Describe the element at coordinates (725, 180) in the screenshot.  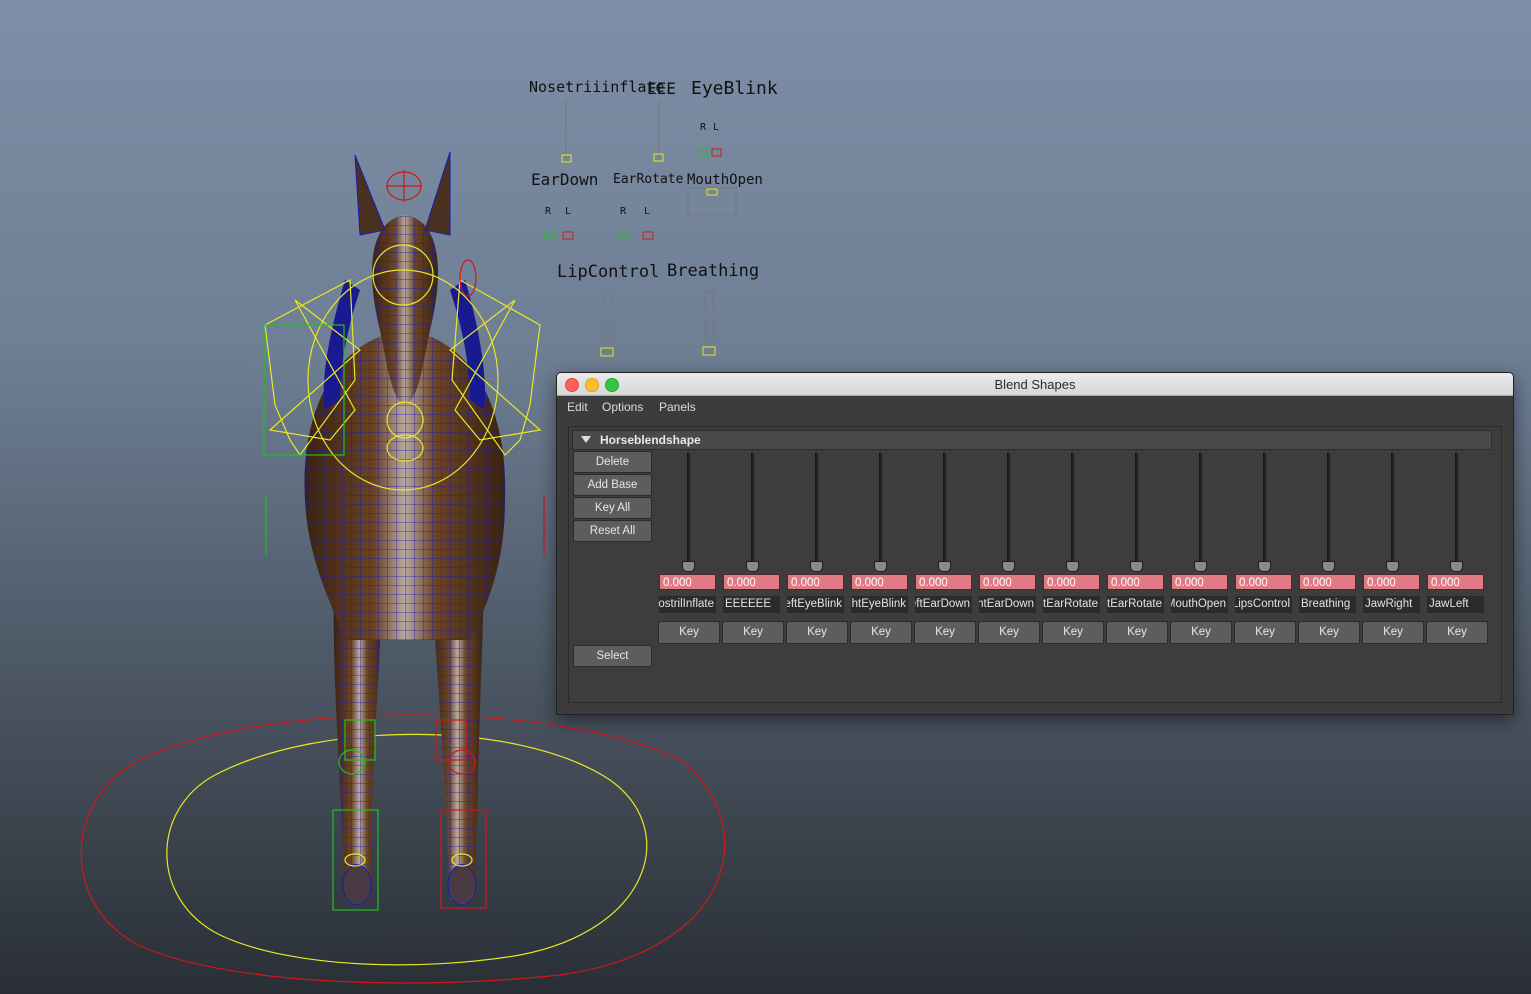
I see `mouth-open-label: MouthOpen` at that location.